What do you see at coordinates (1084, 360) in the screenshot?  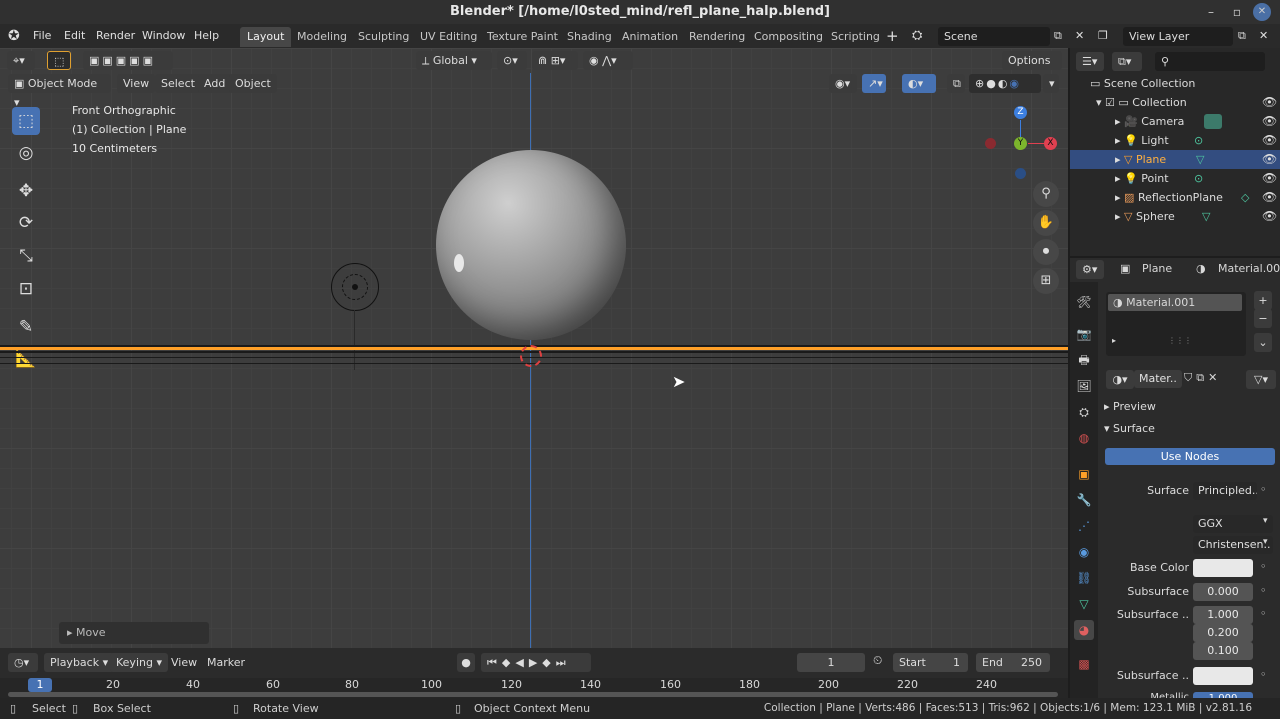 I see `output-tab-icon: 🖶` at bounding box center [1084, 360].